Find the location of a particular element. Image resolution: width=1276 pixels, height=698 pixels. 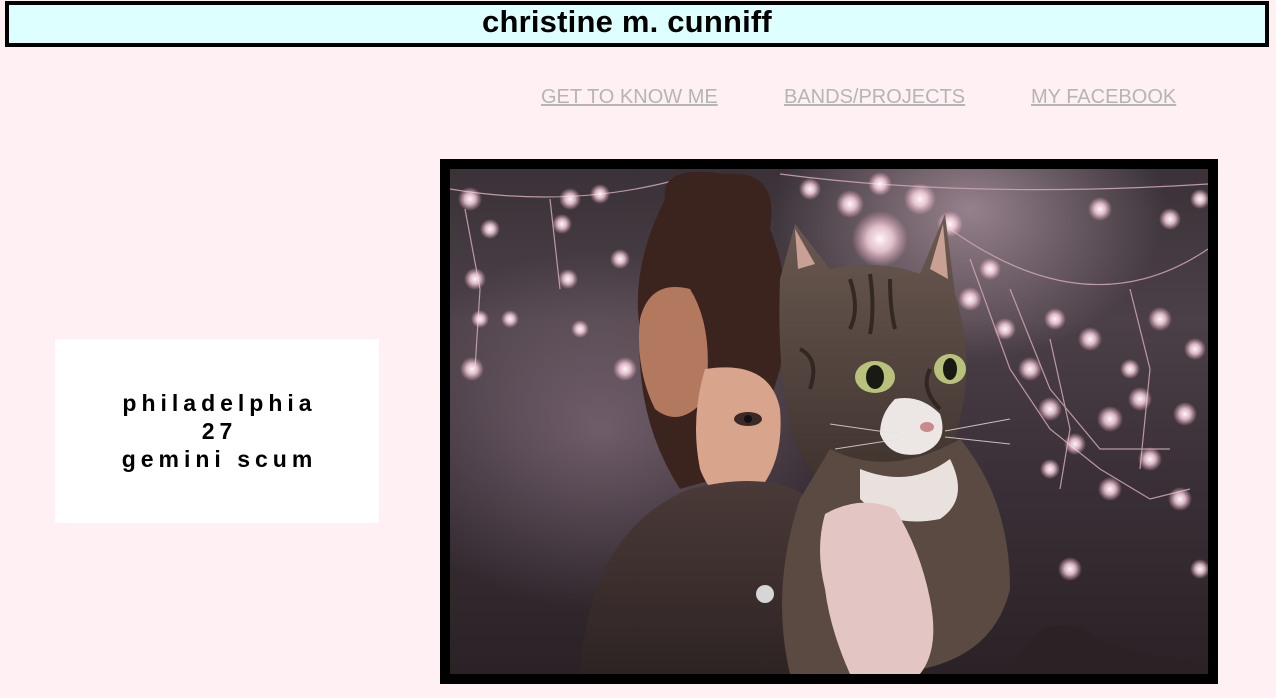

header-bar: christine m. cunniff is located at coordinates (637, 24).